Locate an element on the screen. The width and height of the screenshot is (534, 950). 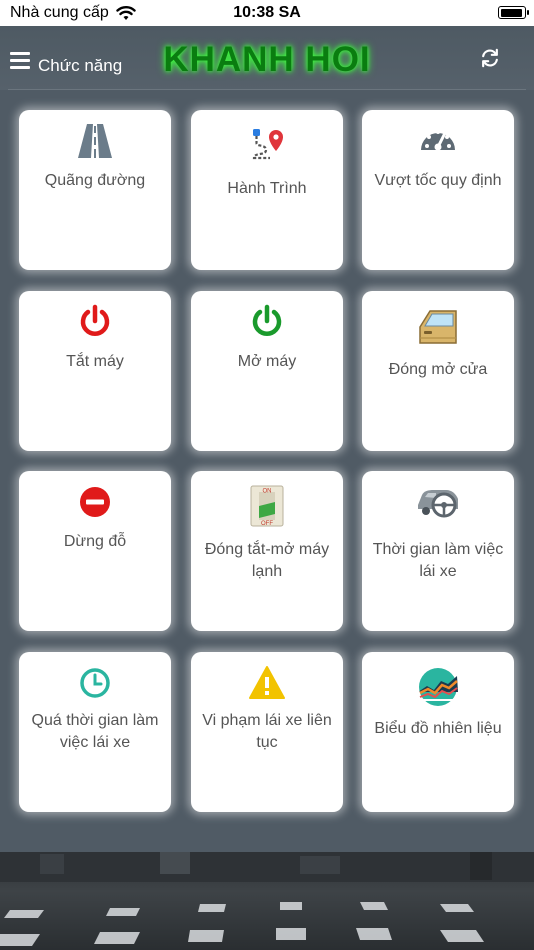
stop-icon is located at coordinates (95, 502).